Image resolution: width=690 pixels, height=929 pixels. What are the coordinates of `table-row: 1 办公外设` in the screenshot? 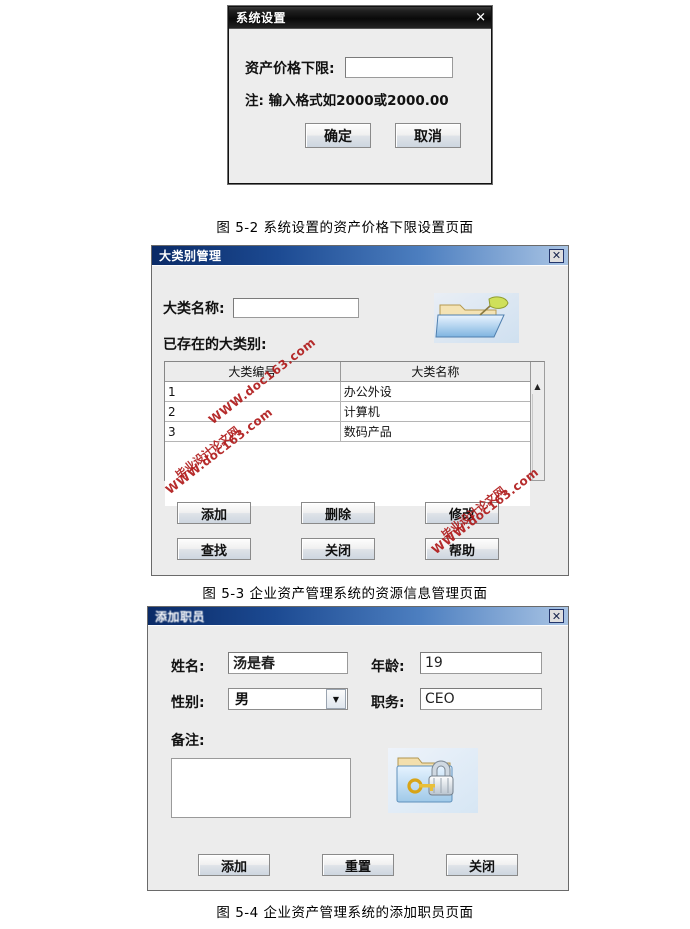 It's located at (347, 391).